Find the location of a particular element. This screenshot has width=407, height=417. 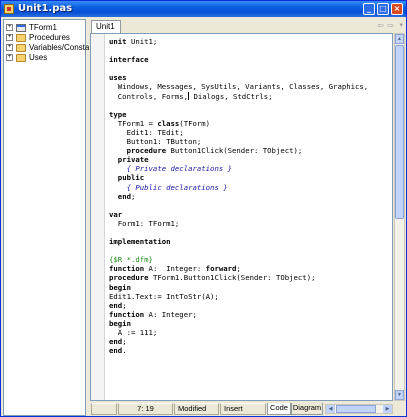

code-line: function A: Integer: forward; is located at coordinates (238, 268).